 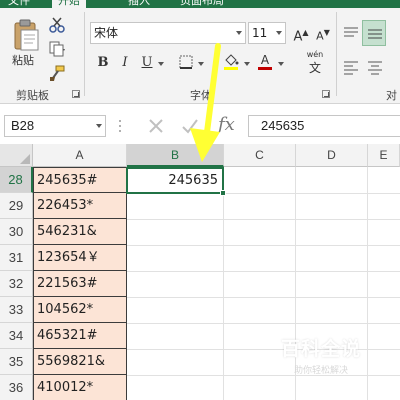 What do you see at coordinates (32, 96) in the screenshot?
I see `clipboard-group-label: 剪贴板` at bounding box center [32, 96].